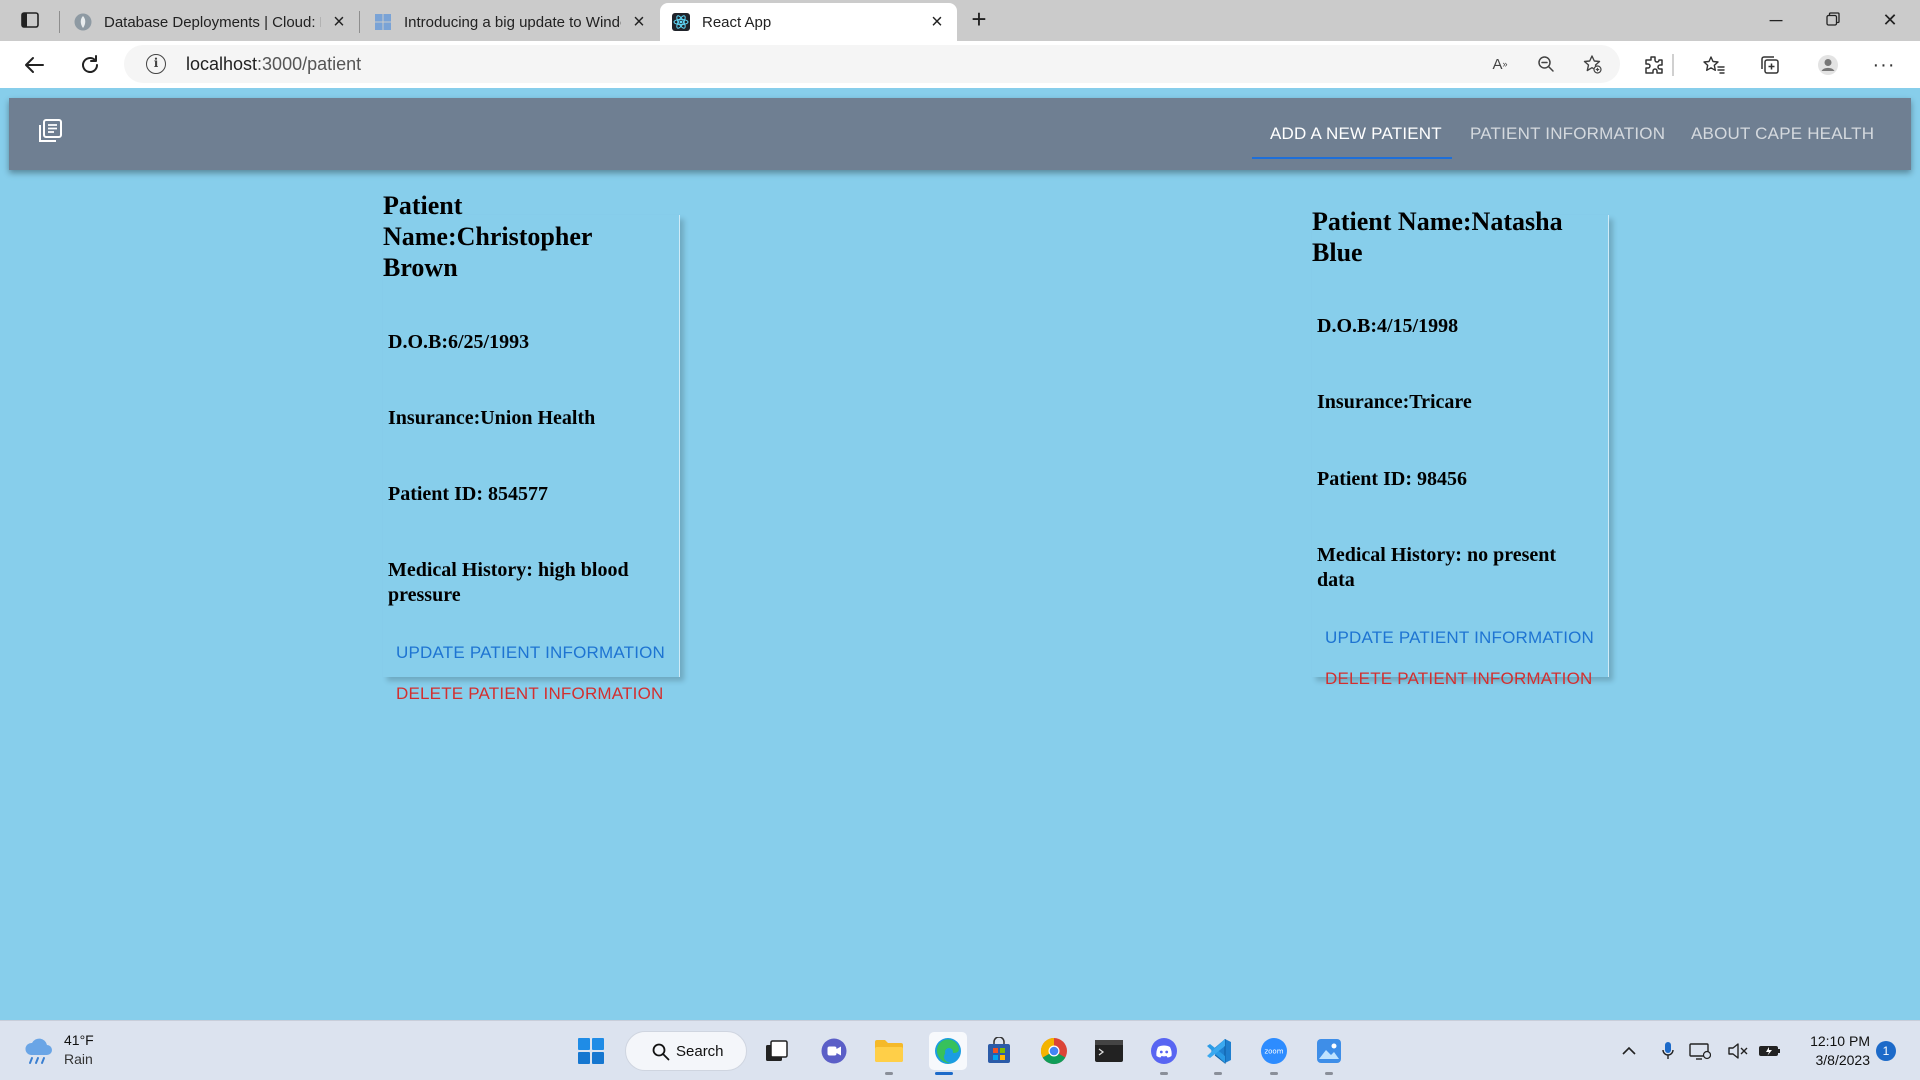  What do you see at coordinates (487, 236) in the screenshot?
I see `patient-name: Patient Name:Christopher Brown` at bounding box center [487, 236].